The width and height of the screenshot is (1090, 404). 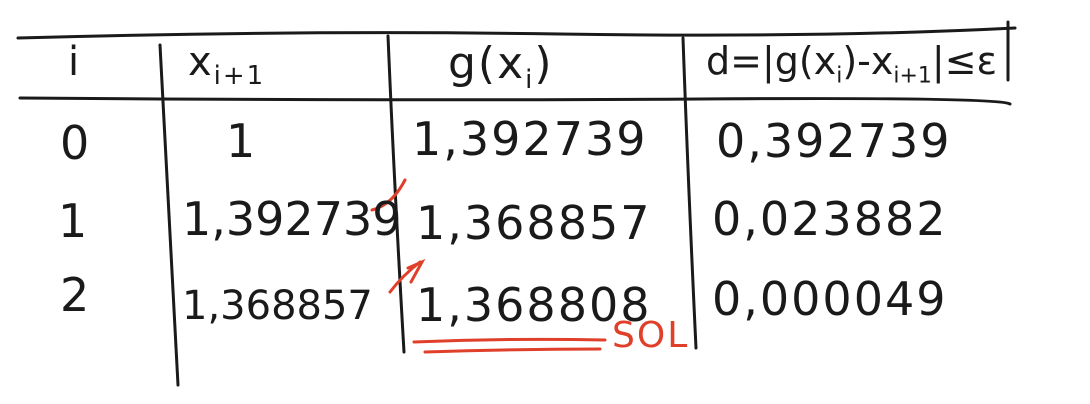 I want to click on cell-i-row0: 0, so click(x=76, y=143).